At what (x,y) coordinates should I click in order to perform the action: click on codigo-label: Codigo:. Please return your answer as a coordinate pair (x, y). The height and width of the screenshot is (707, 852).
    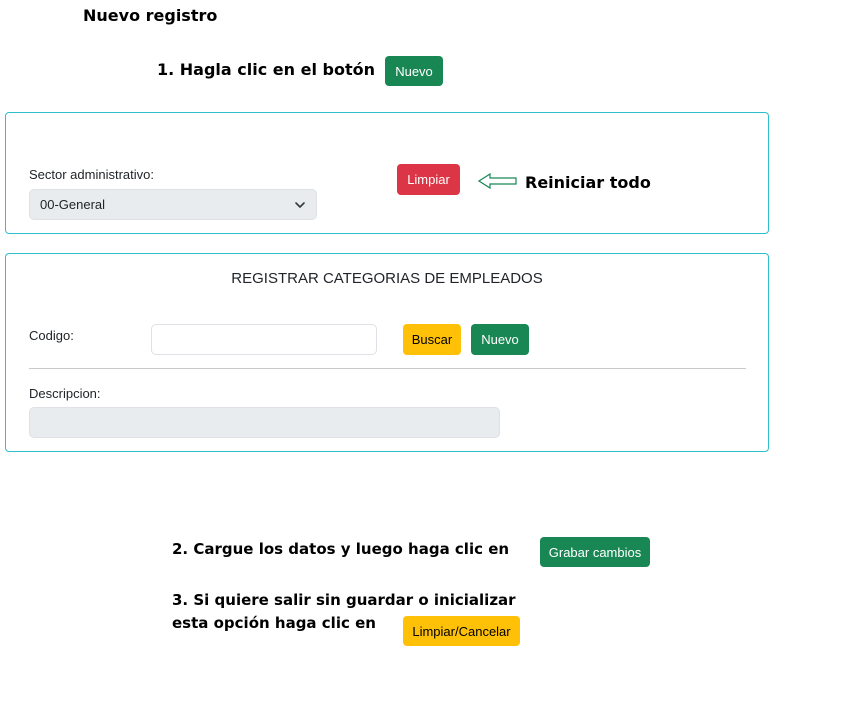
    Looking at the image, I should click on (51, 335).